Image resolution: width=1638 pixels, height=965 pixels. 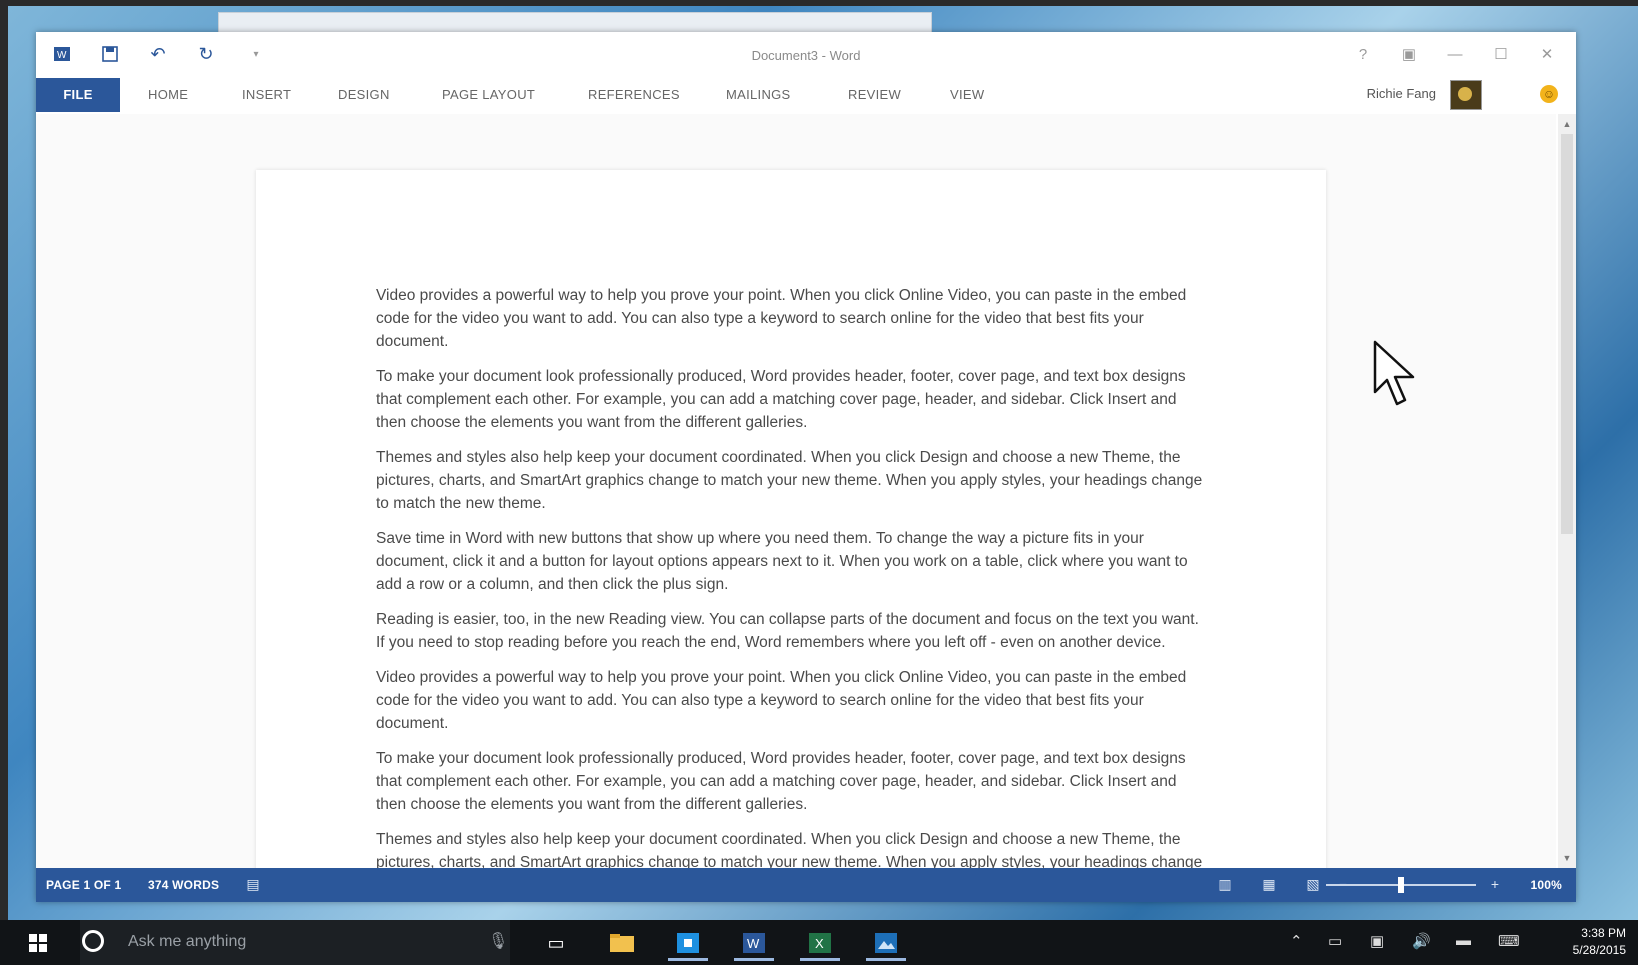 I want to click on scroll-up-icon: ▲, so click(x=1567, y=124).